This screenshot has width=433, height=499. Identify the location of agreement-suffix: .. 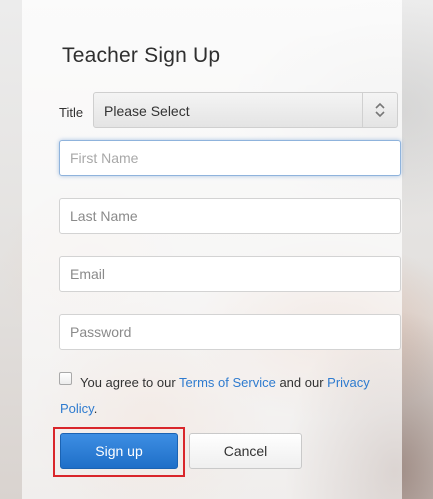
(95, 408).